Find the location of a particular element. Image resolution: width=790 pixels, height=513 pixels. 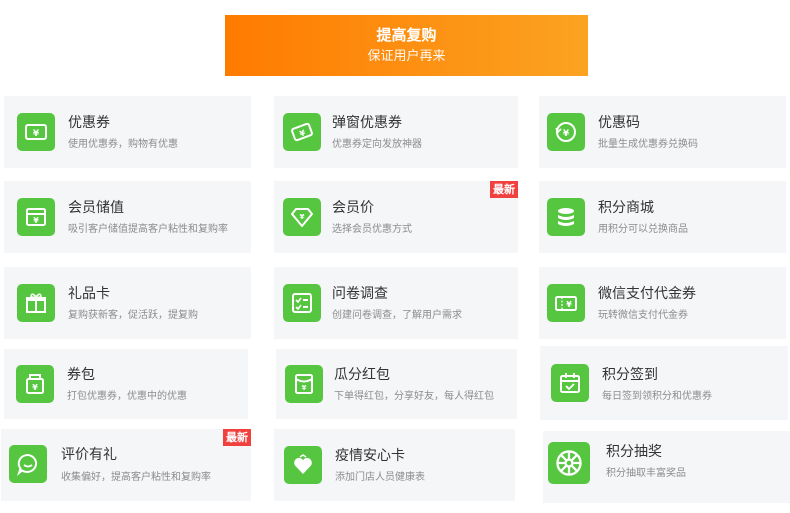

card-title: 弹窗优惠券 is located at coordinates (367, 123).